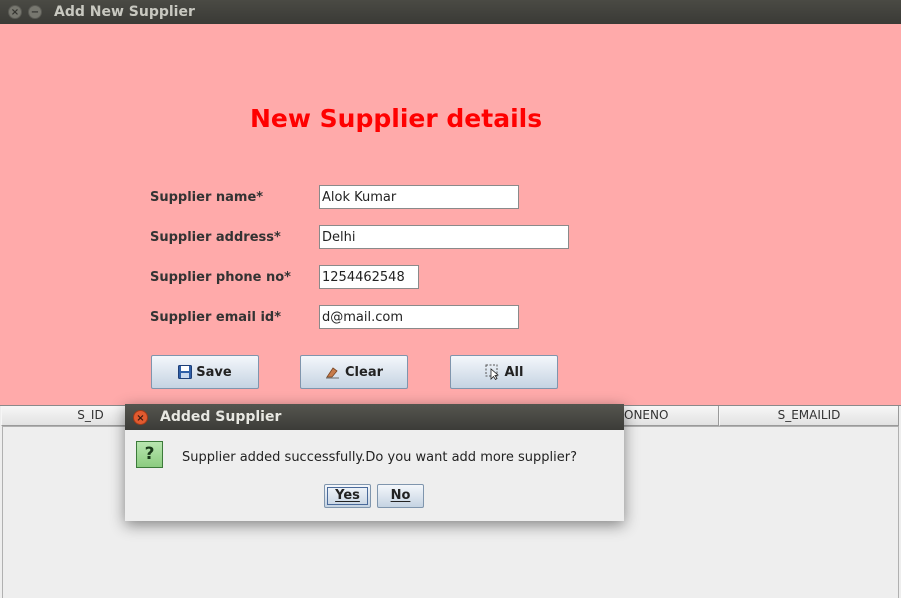 The image size is (901, 598). What do you see at coordinates (124, 12) in the screenshot?
I see `window-title: Add New Supplier` at bounding box center [124, 12].